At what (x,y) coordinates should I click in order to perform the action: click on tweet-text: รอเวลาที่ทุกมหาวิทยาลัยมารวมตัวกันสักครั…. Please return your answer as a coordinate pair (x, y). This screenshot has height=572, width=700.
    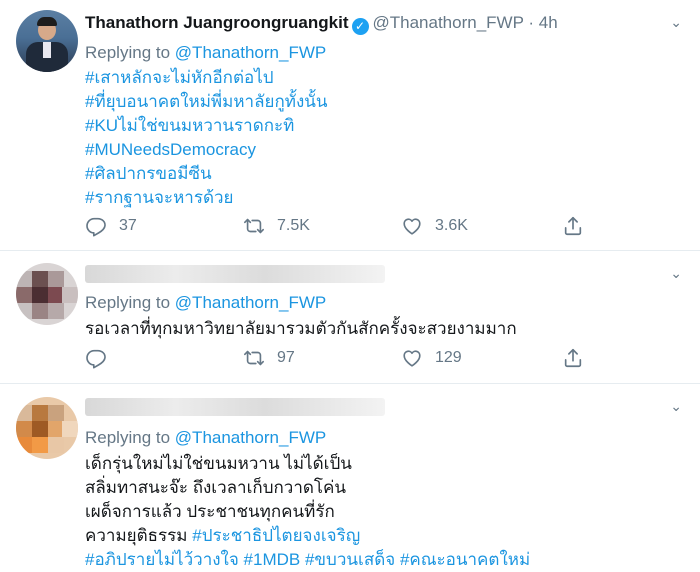
    Looking at the image, I should click on (301, 329).